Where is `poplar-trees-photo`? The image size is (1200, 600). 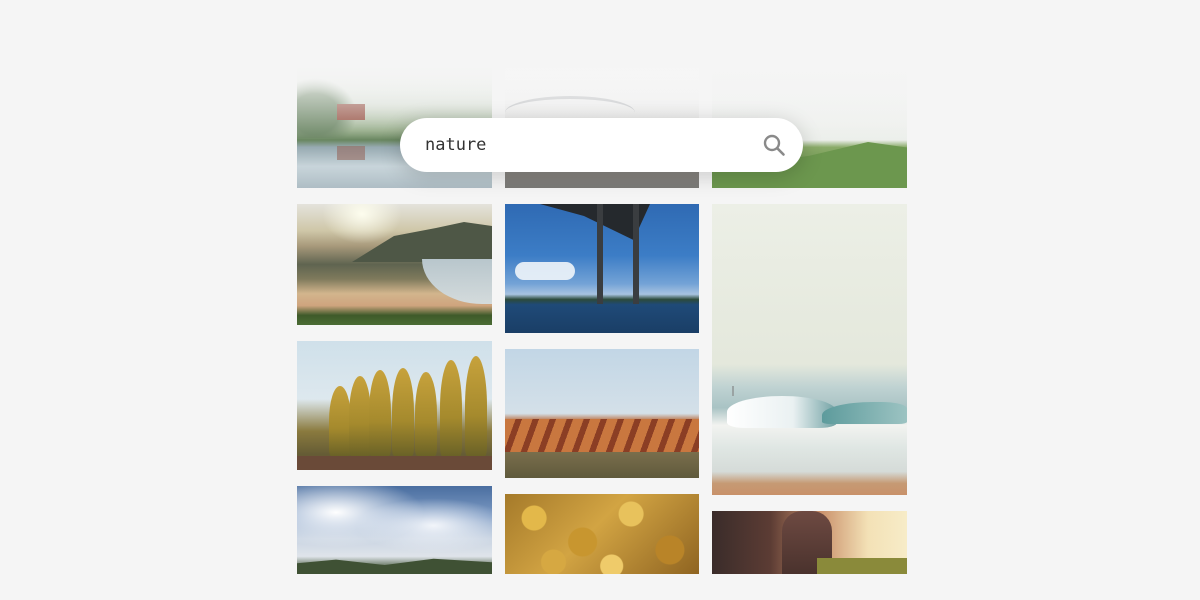 poplar-trees-photo is located at coordinates (394, 405).